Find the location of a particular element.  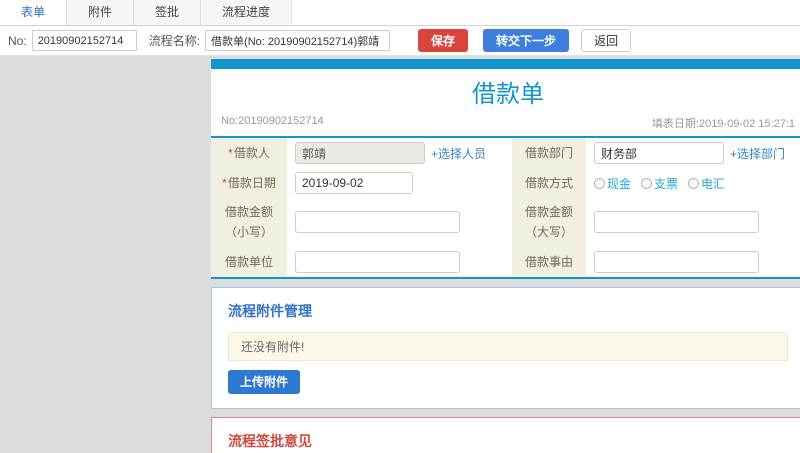

amount-lowercase-label: 借款金额（小写） is located at coordinates (249, 222).